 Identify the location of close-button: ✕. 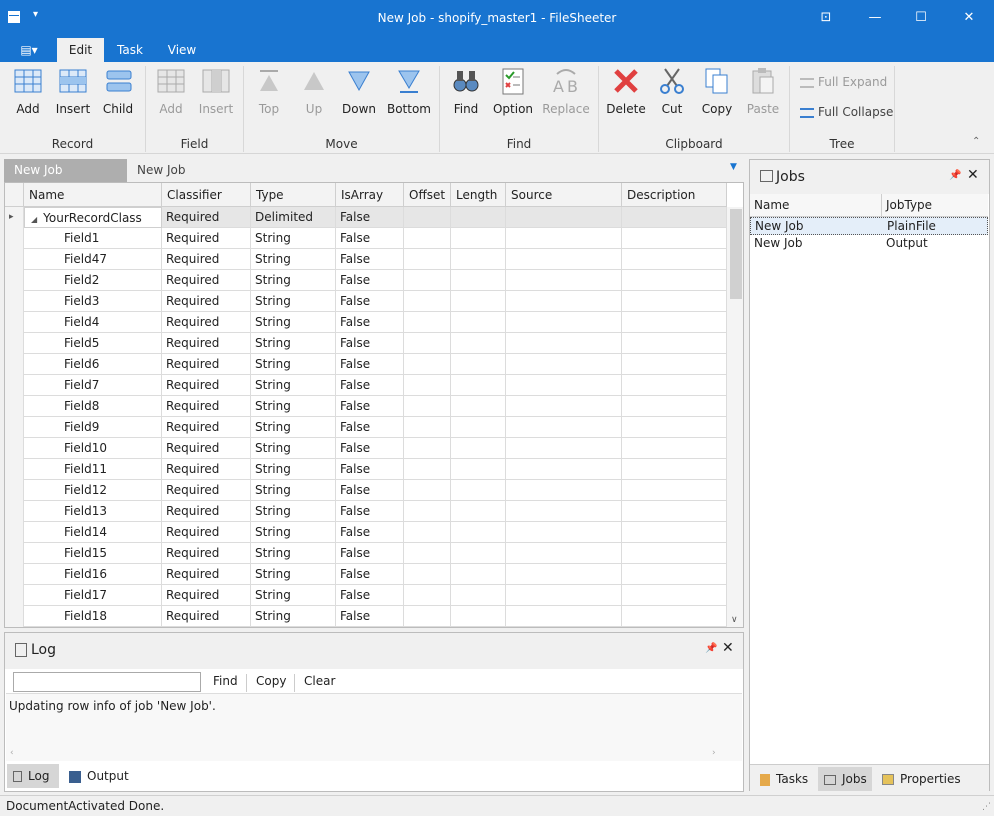
(969, 18).